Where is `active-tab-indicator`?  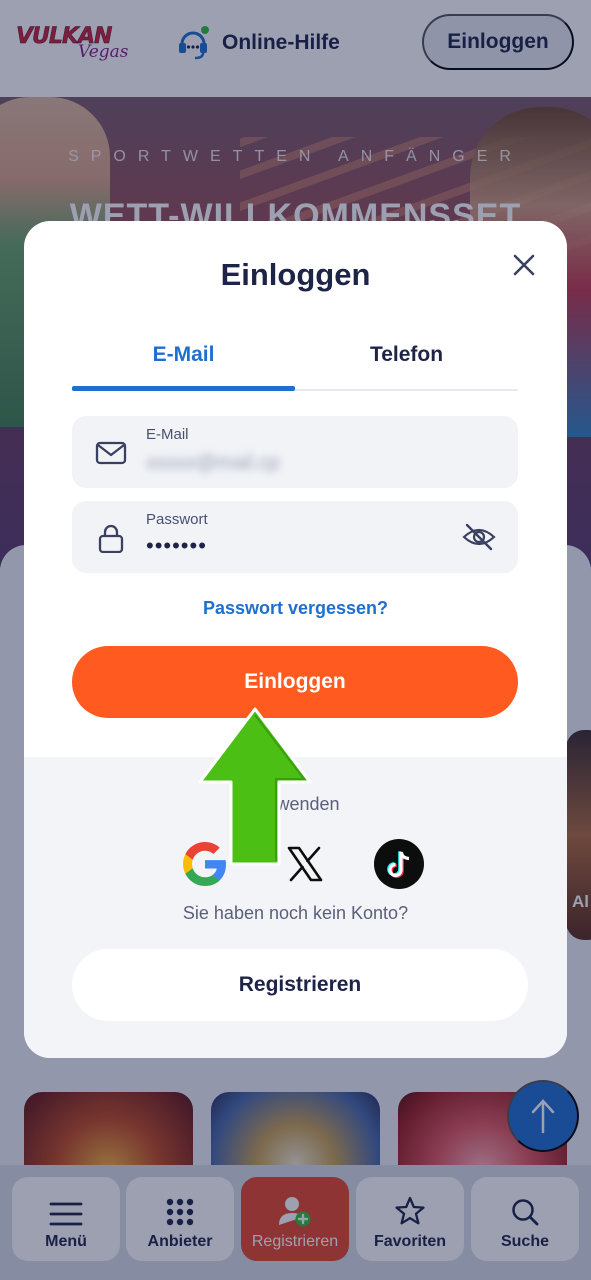
active-tab-indicator is located at coordinates (183, 388).